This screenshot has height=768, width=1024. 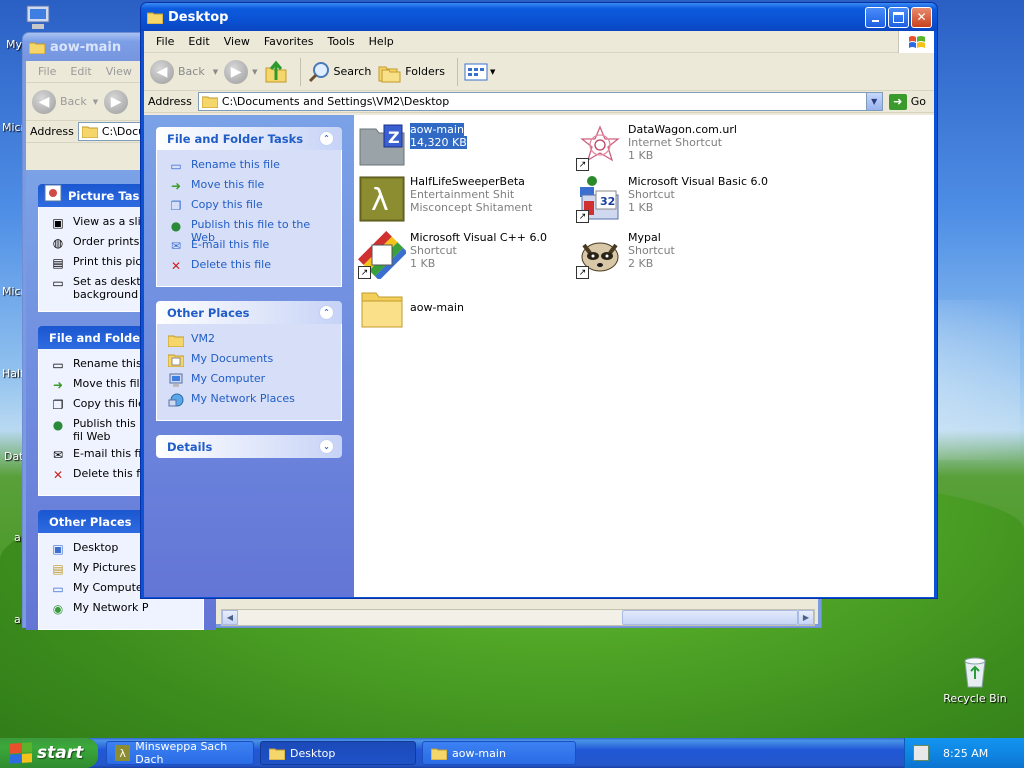 I want to click on close-icon: ✕, so click(x=921, y=17).